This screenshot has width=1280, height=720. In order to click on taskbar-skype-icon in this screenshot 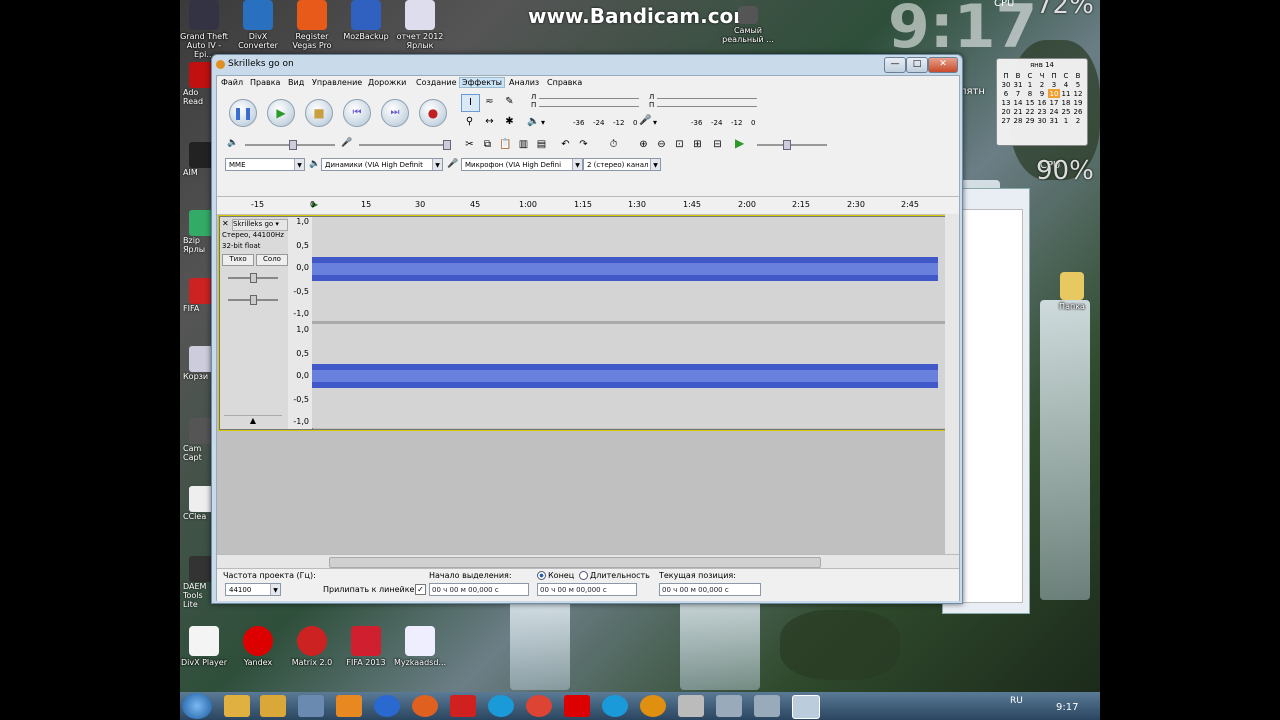, I will do `click(501, 706)`.